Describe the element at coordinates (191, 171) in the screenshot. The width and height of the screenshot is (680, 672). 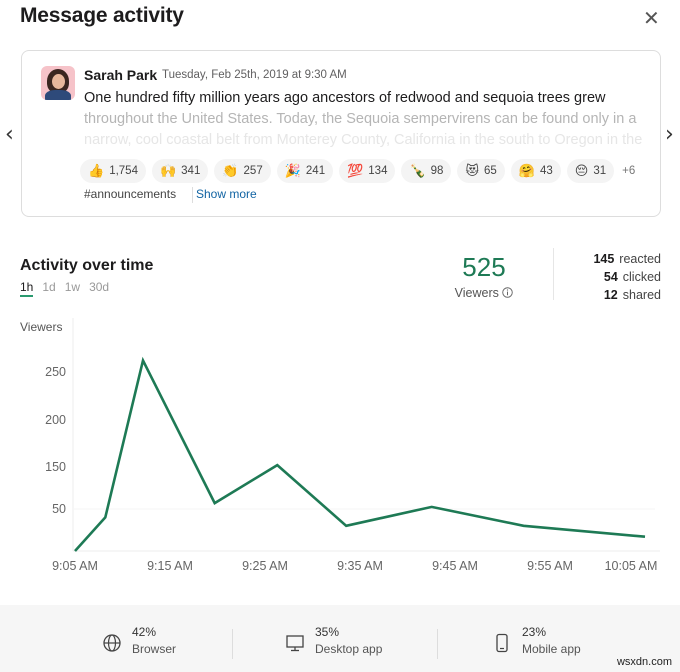
I see `reaction-count: 341` at that location.